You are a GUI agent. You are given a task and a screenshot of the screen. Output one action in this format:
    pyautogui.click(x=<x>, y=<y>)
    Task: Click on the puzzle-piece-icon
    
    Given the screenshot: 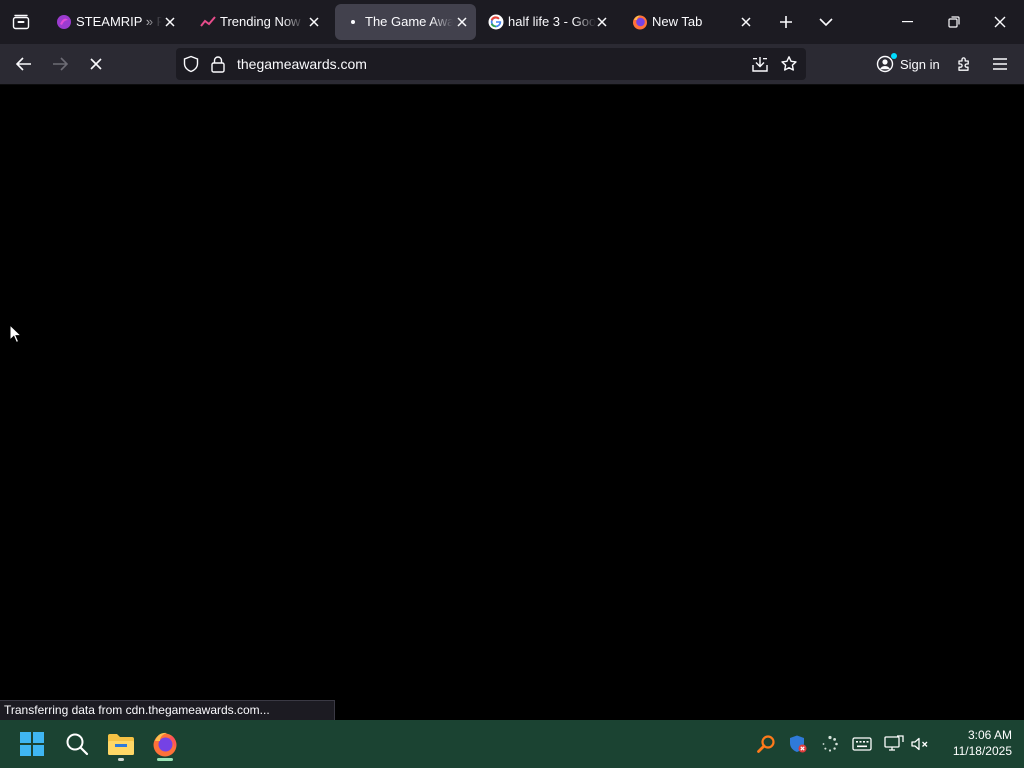 What is the action you would take?
    pyautogui.click(x=963, y=64)
    